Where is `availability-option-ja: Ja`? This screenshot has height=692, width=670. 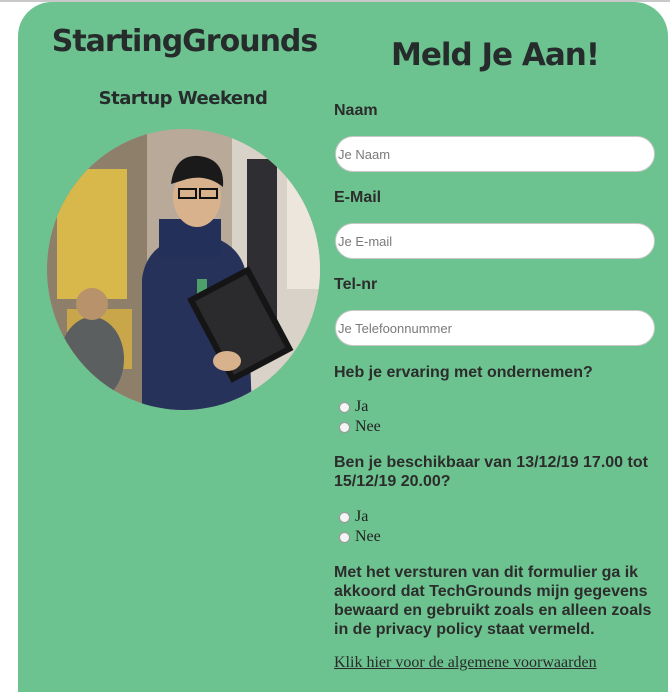
availability-option-ja: Ja is located at coordinates (353, 517).